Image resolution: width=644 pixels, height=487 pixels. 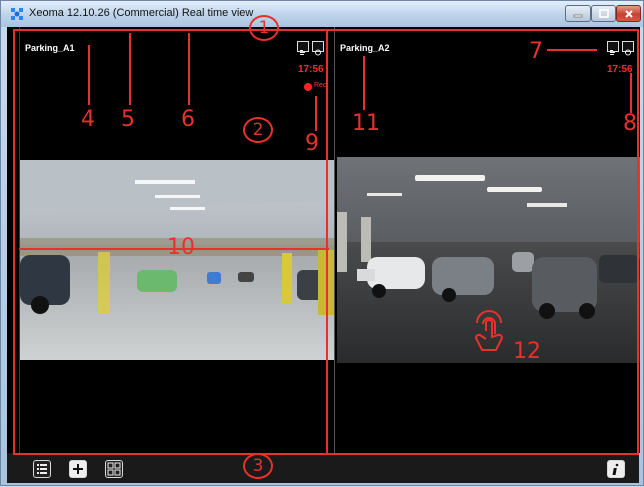 I want to click on list-button, so click(x=42, y=469).